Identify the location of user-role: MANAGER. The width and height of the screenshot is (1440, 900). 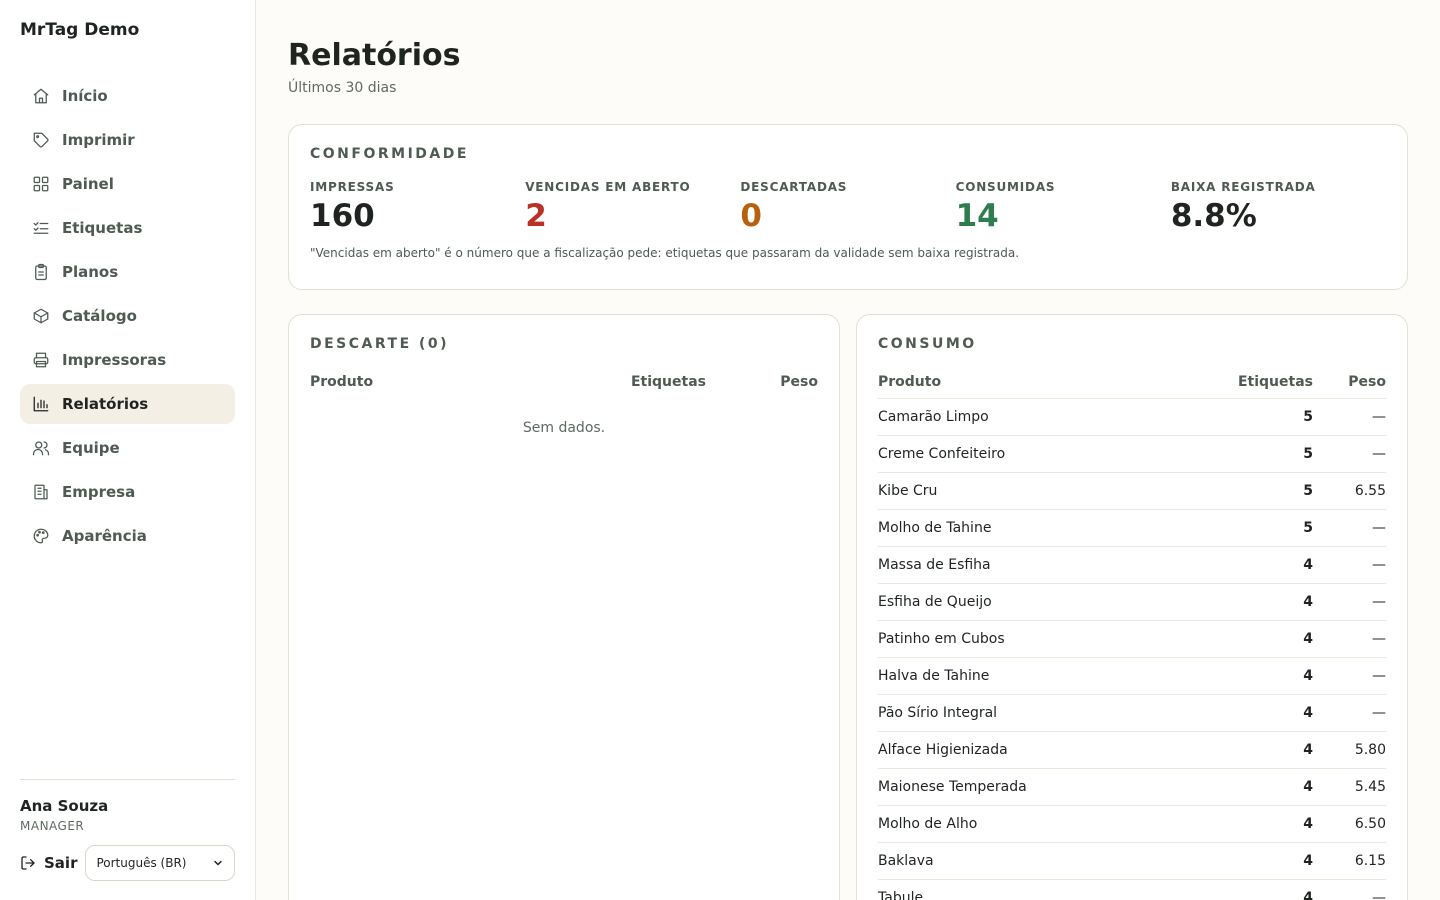
(52, 826).